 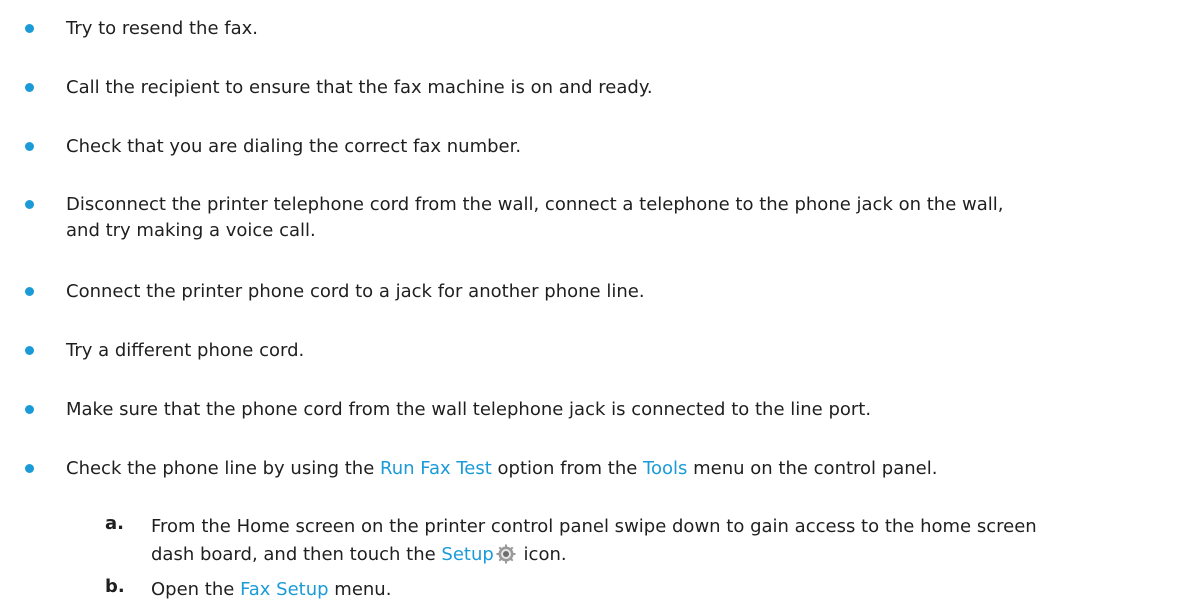 What do you see at coordinates (114, 523) in the screenshot?
I see `step-letter: a.` at bounding box center [114, 523].